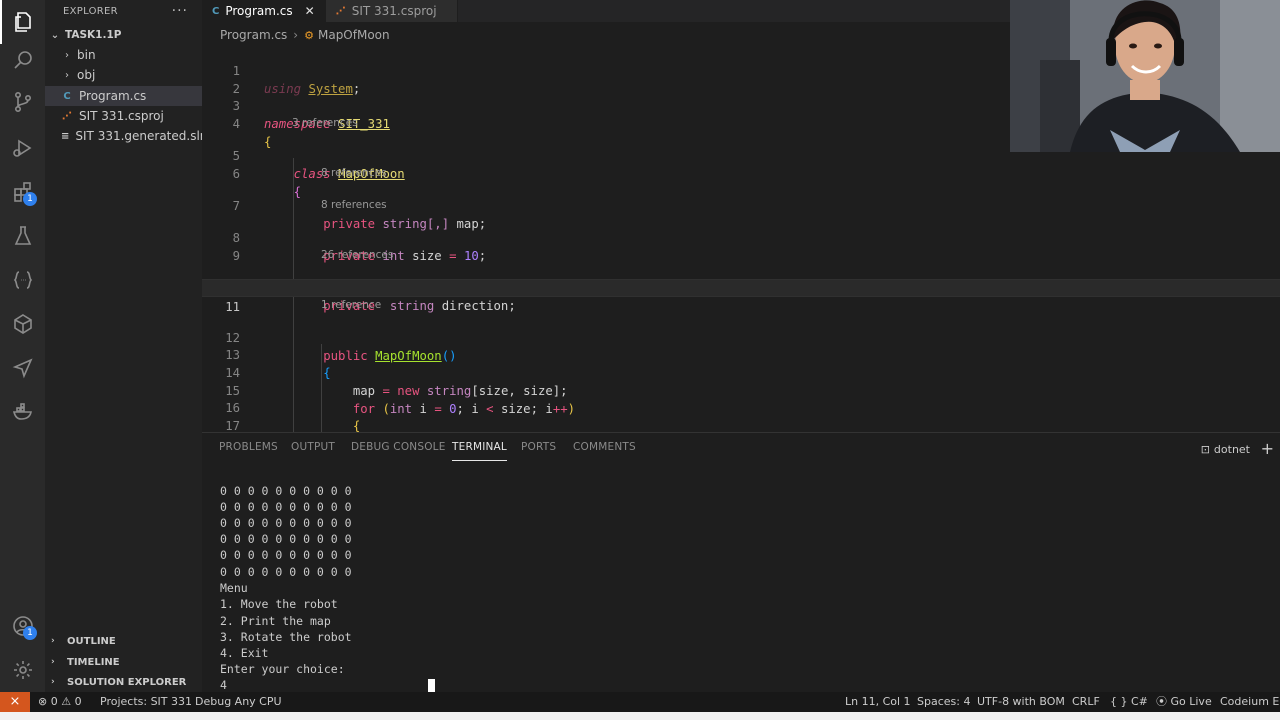  I want to click on breadcrumb: Program.cs › ⚙ MapOfMoon, so click(305, 35).